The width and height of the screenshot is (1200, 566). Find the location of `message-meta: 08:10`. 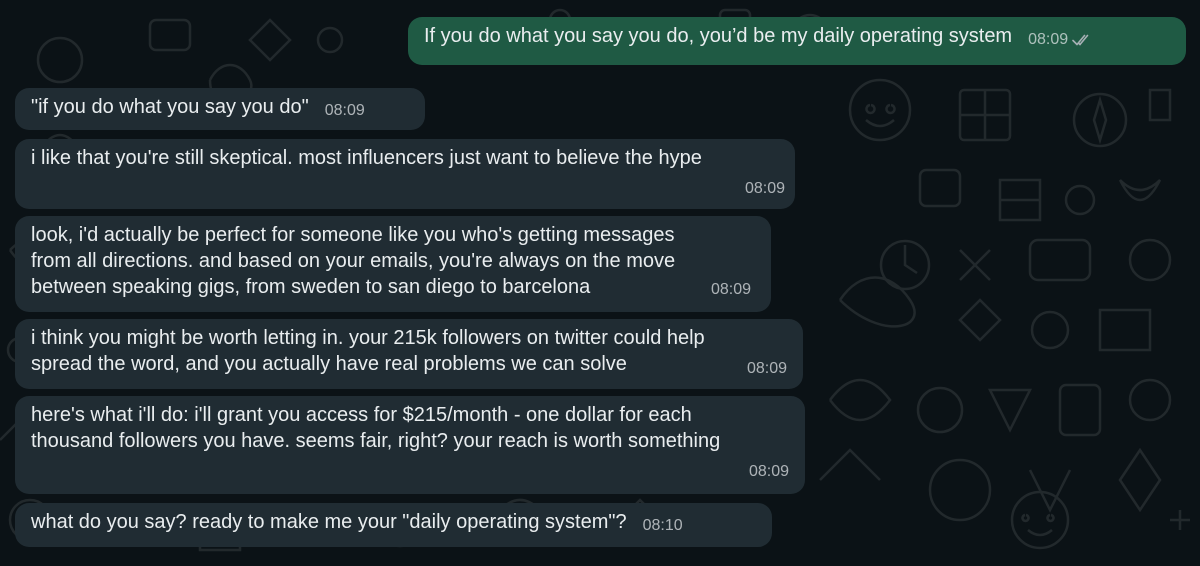

message-meta: 08:10 is located at coordinates (663, 526).